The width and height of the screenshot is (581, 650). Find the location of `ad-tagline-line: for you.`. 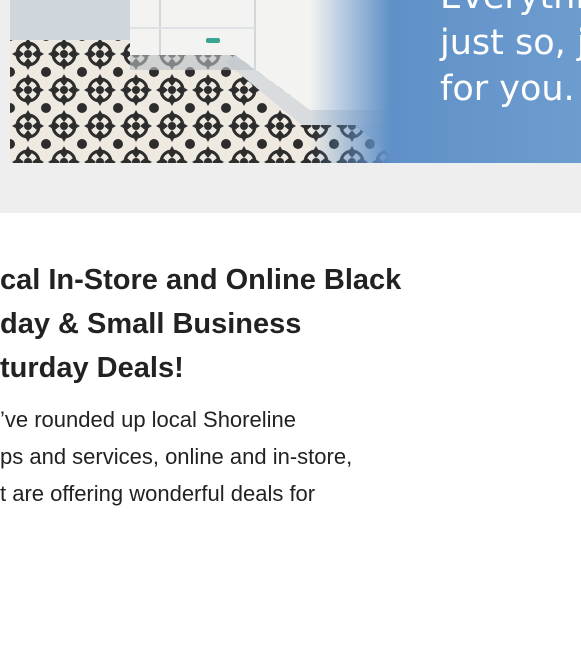

ad-tagline-line: for you. is located at coordinates (507, 89).